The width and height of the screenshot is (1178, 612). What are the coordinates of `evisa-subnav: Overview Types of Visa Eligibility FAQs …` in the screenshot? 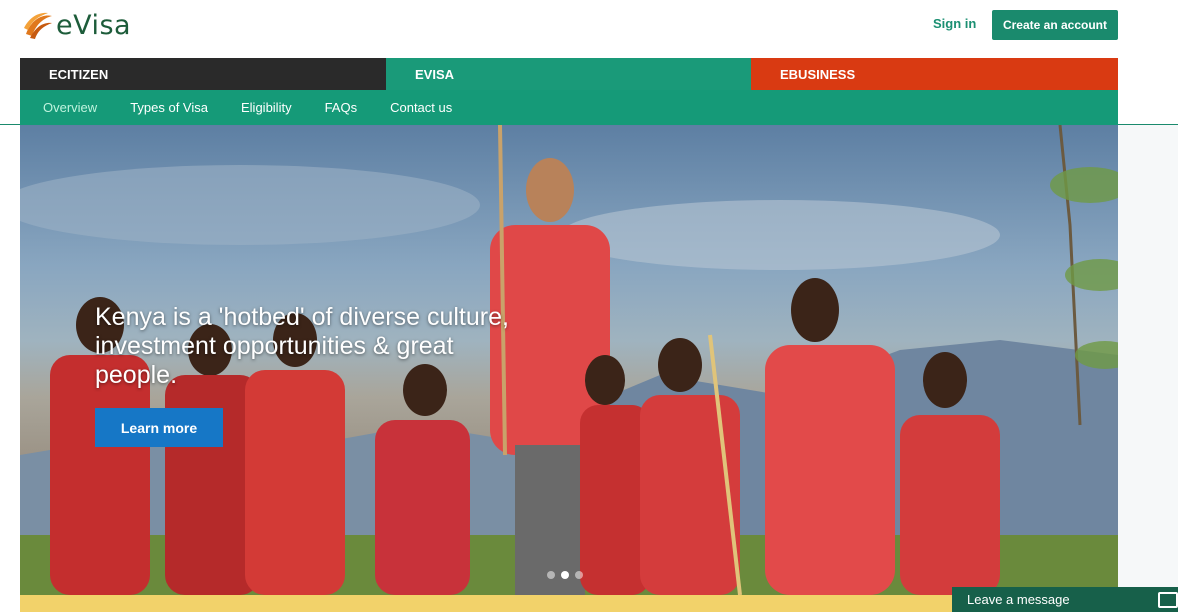 It's located at (569, 107).